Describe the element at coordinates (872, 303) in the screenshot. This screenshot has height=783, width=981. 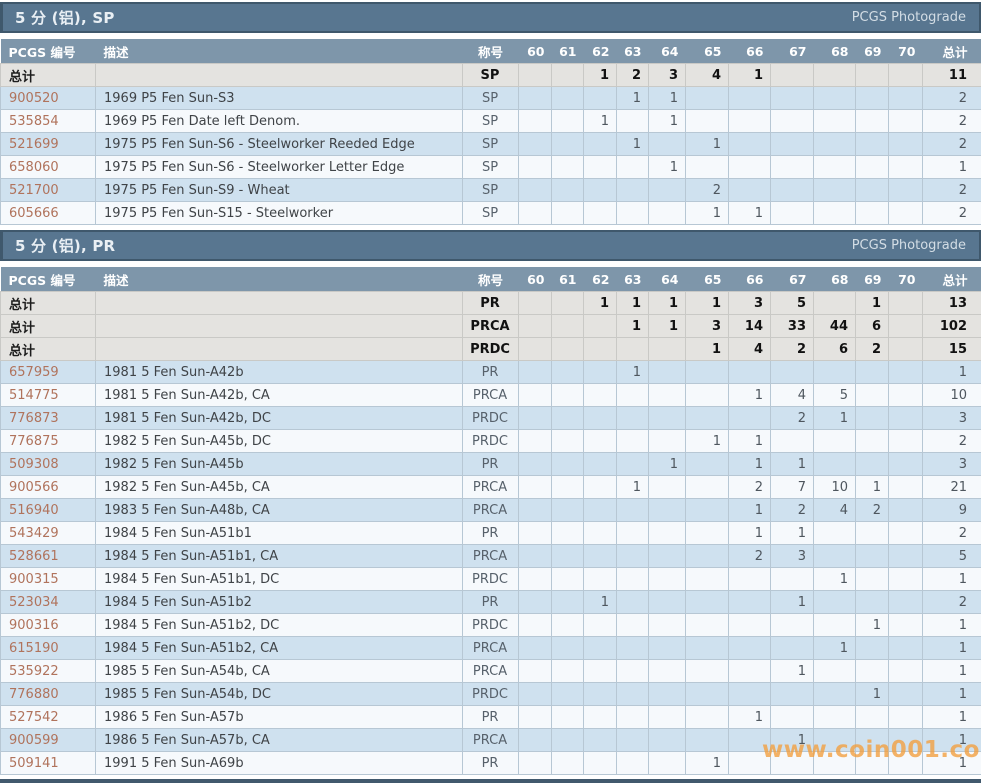
I see `grade-cell-69: 1` at that location.